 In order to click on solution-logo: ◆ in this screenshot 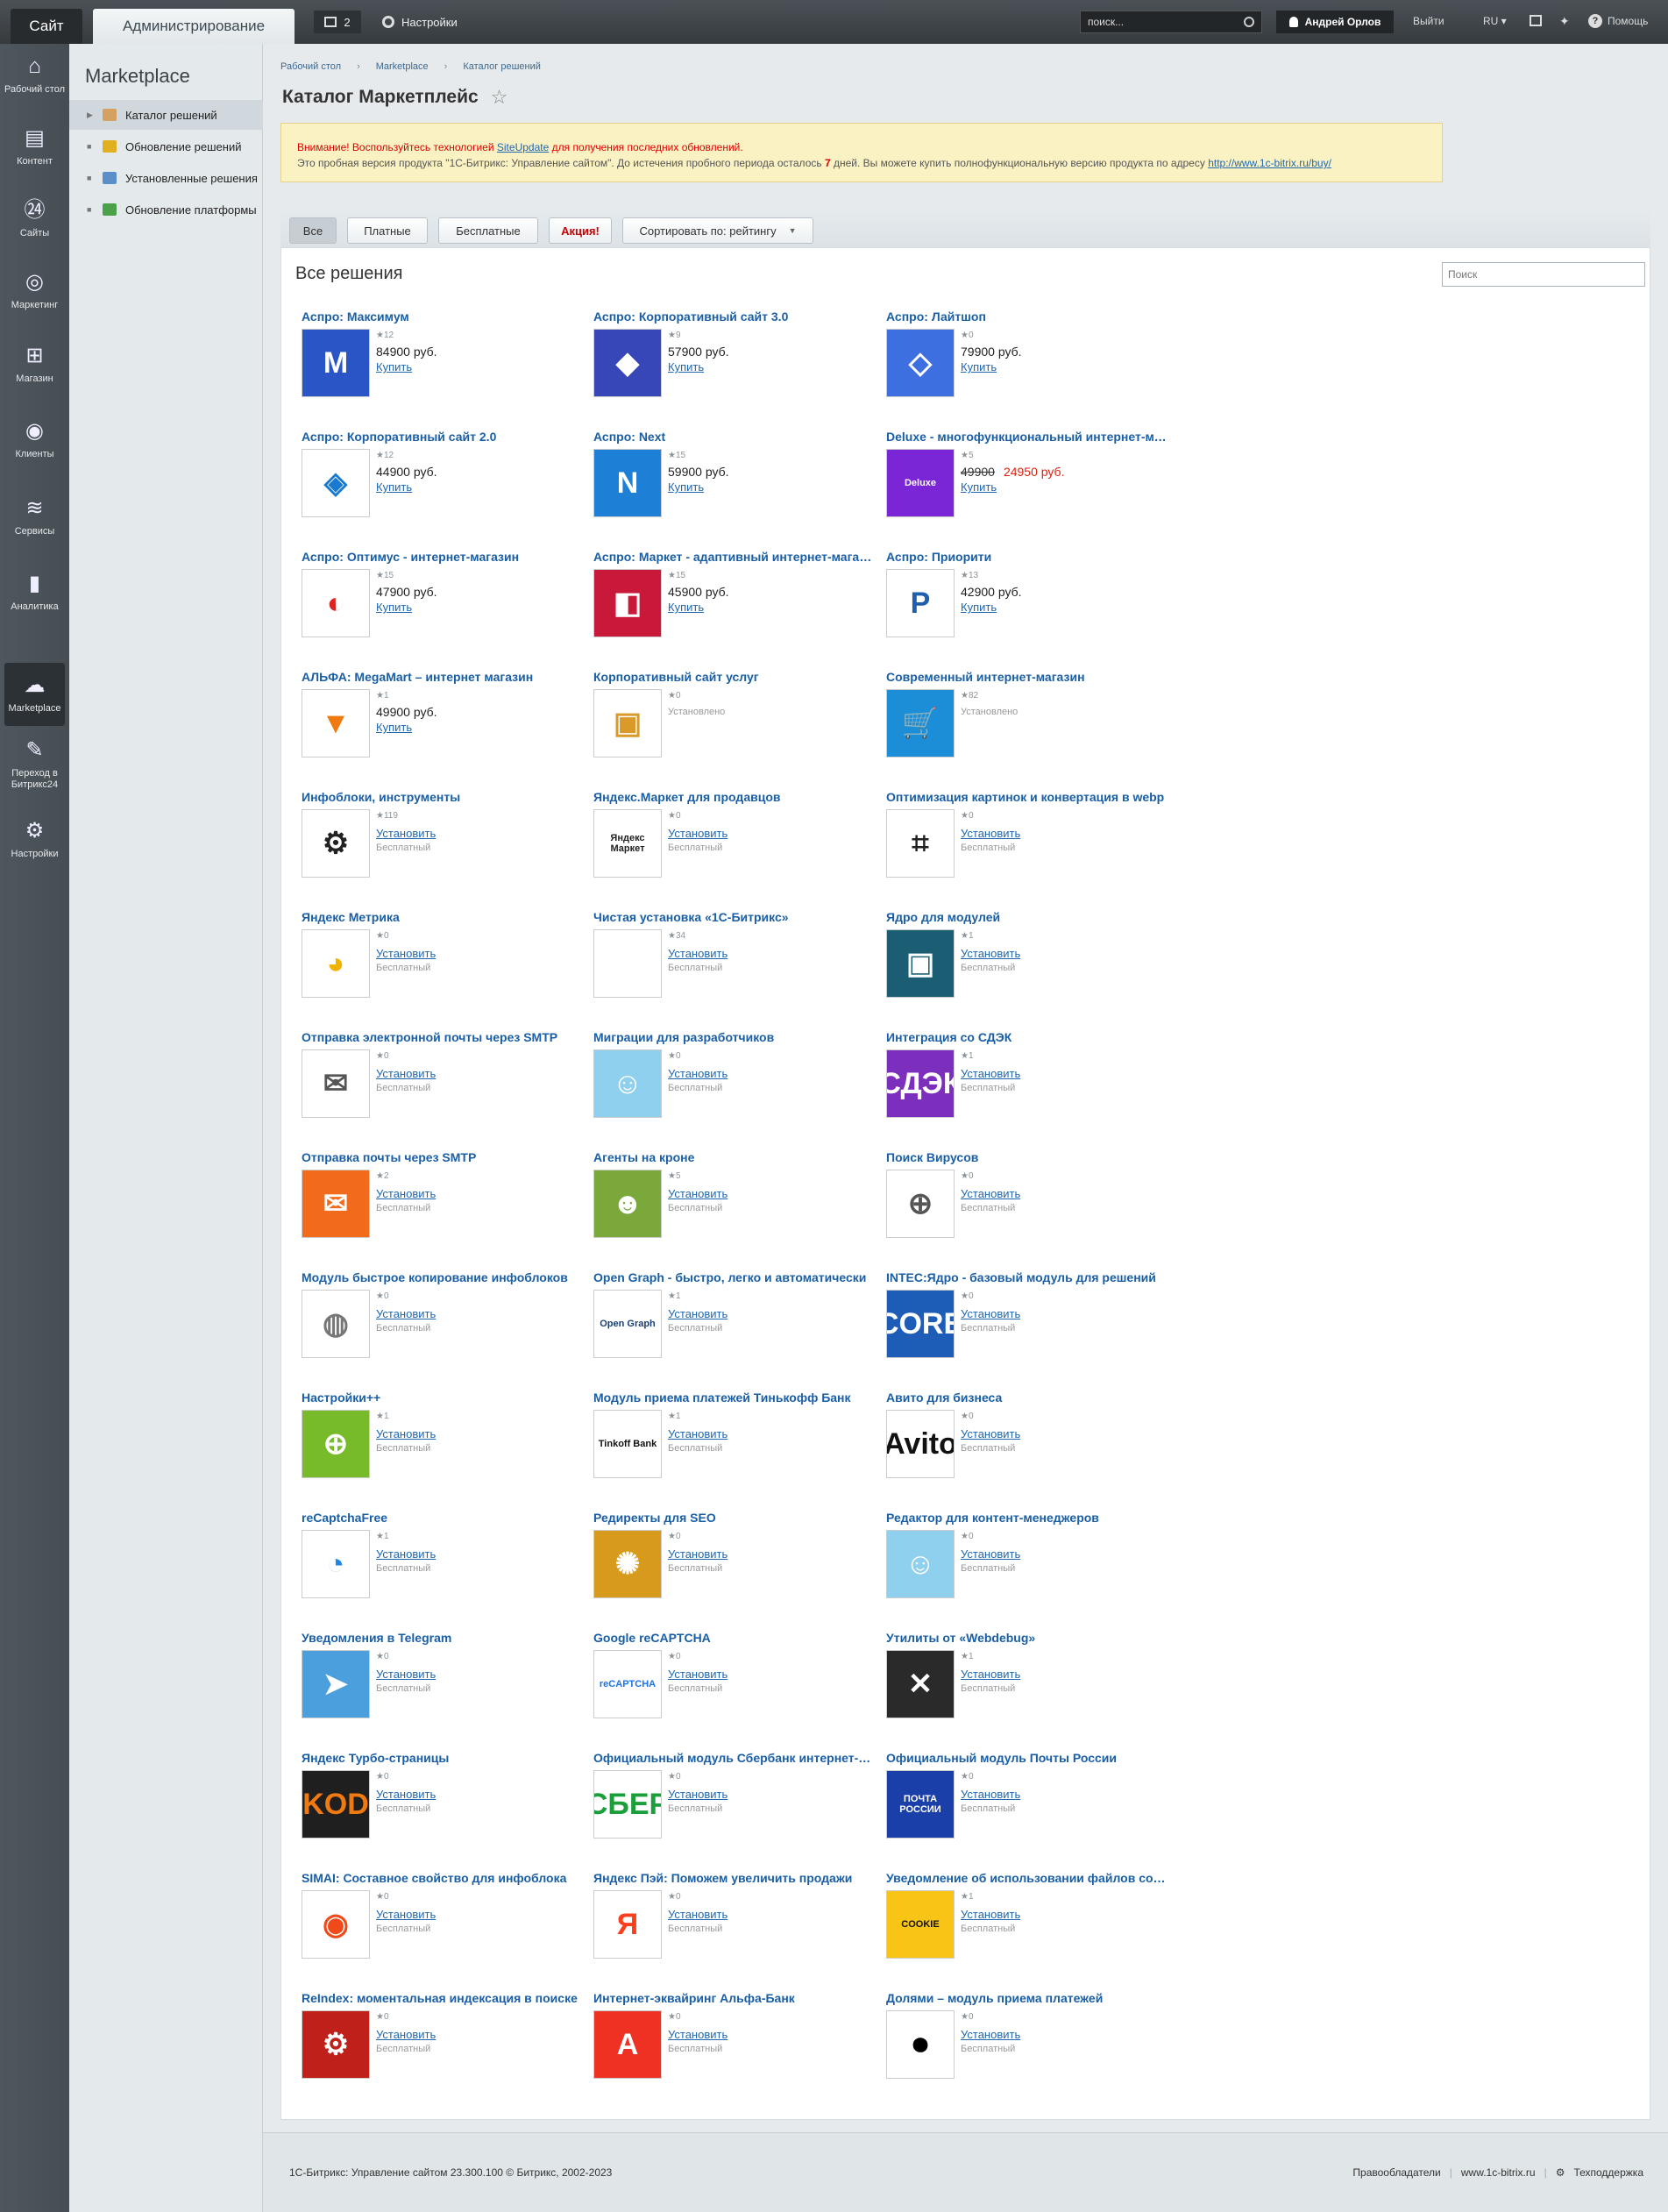, I will do `click(627, 363)`.